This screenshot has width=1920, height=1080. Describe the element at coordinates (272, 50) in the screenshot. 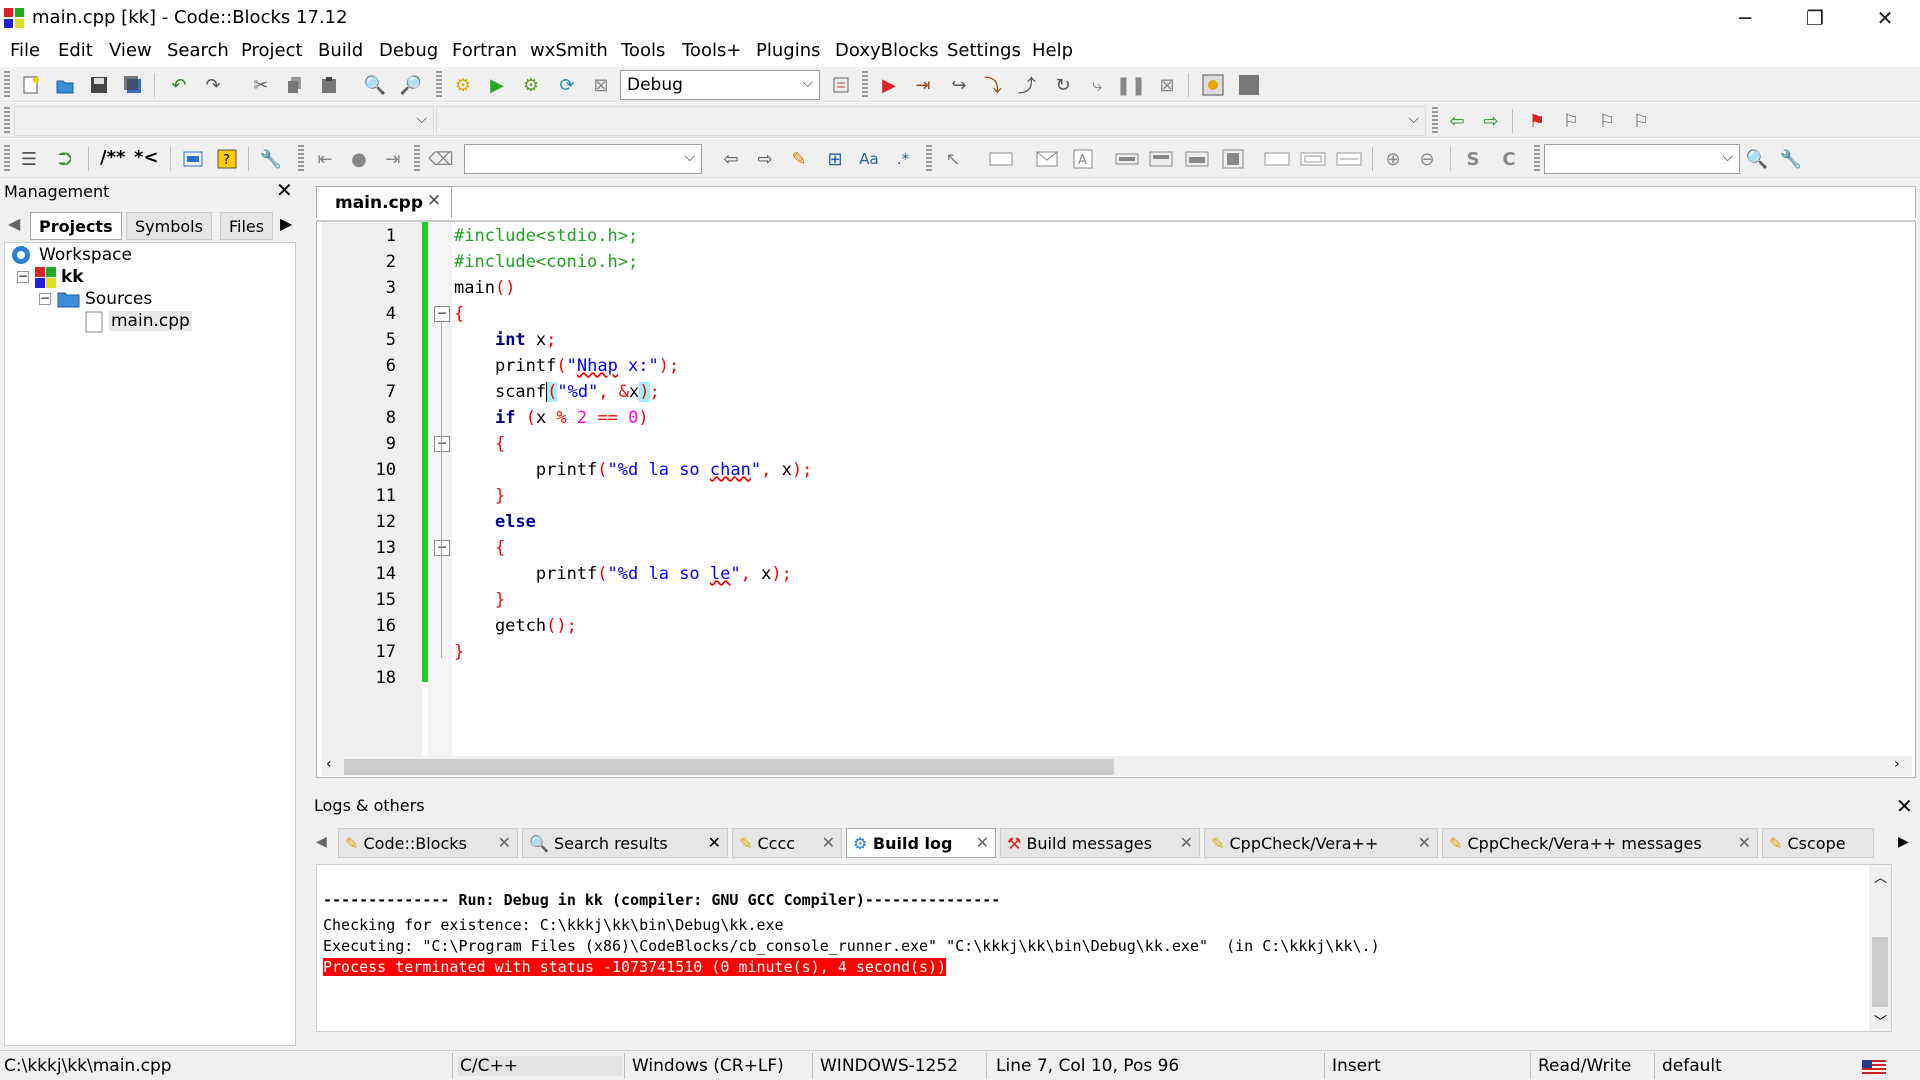

I see `menu-project: Project` at that location.